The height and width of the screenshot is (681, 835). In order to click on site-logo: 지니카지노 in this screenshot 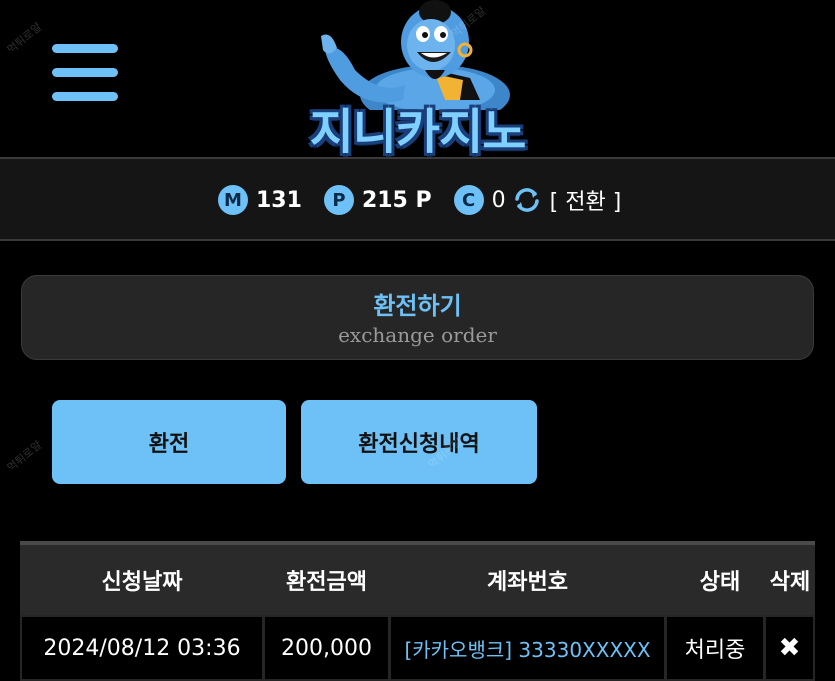, I will do `click(417, 80)`.